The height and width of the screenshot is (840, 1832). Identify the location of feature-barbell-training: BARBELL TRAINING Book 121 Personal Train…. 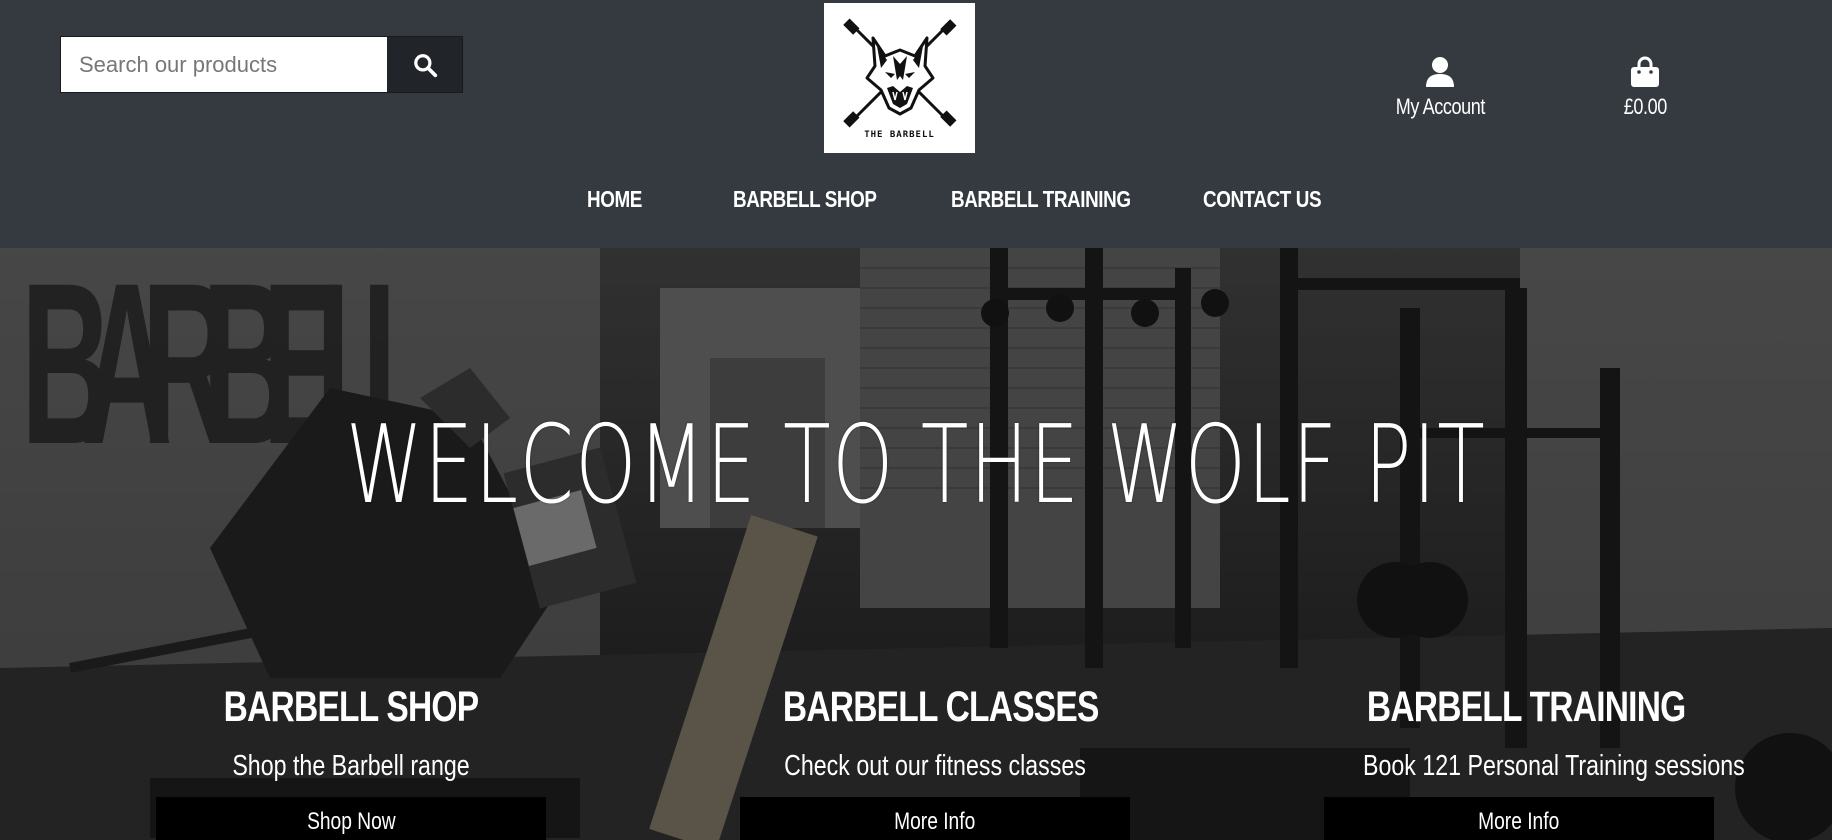
(1534, 761).